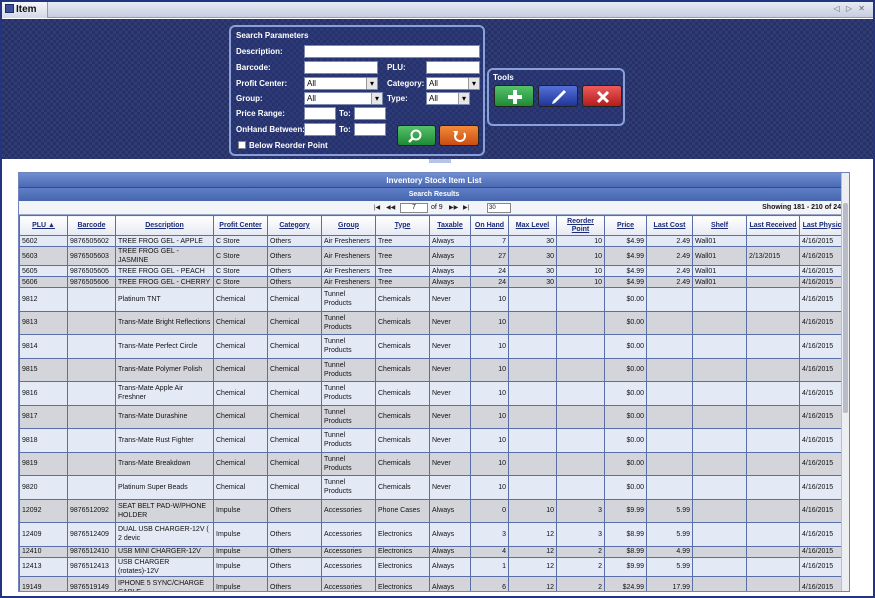 This screenshot has height=598, width=875. What do you see at coordinates (25, 10) in the screenshot?
I see `window-tab: Item` at bounding box center [25, 10].